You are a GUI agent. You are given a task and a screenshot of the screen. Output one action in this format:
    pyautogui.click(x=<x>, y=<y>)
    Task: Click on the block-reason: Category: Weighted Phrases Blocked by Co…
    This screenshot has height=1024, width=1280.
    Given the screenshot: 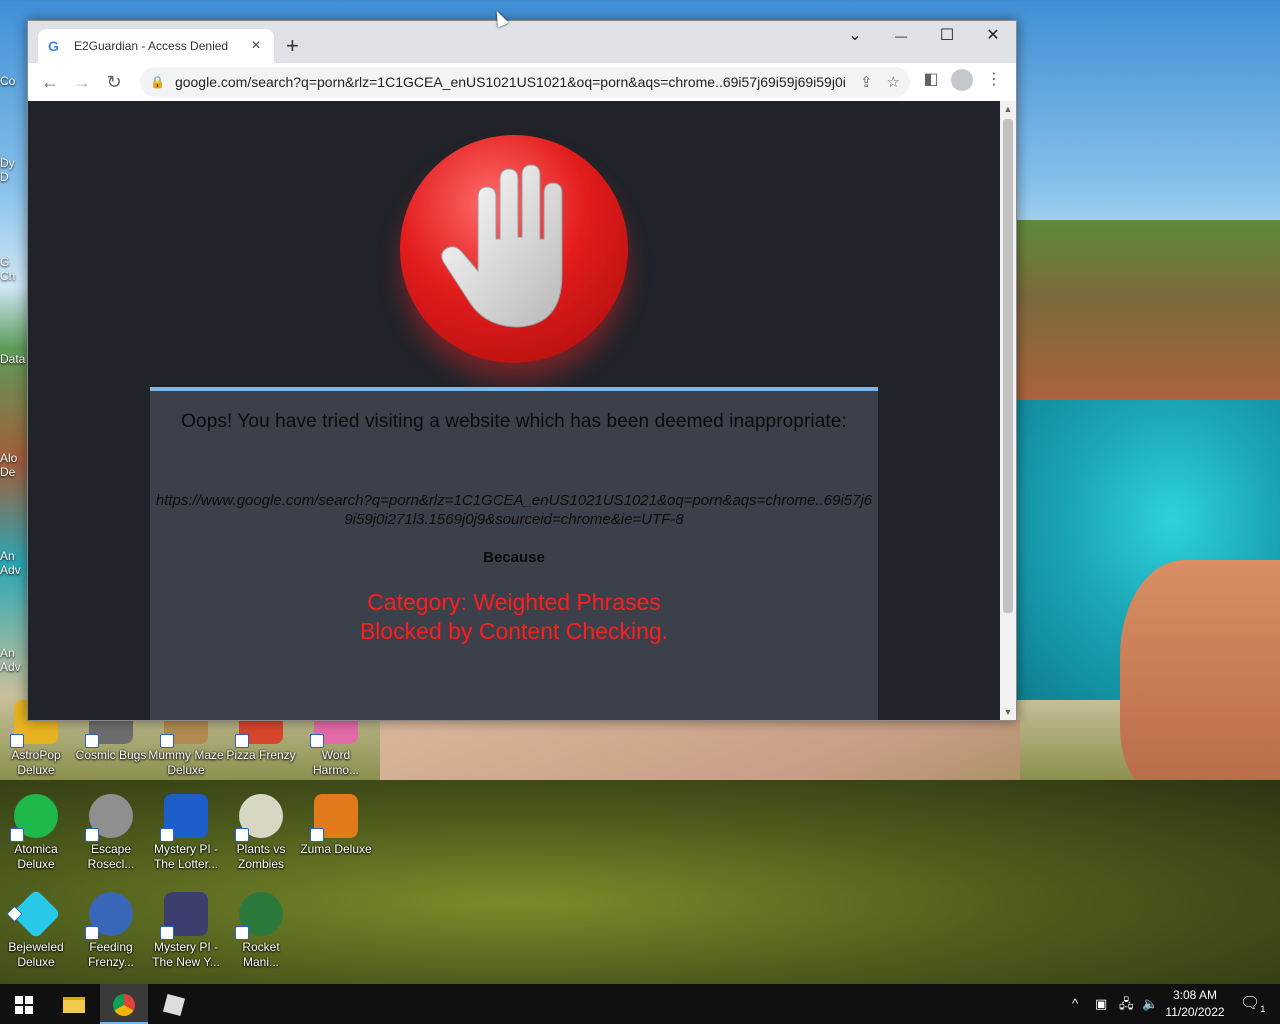 What is the action you would take?
    pyautogui.click(x=514, y=617)
    